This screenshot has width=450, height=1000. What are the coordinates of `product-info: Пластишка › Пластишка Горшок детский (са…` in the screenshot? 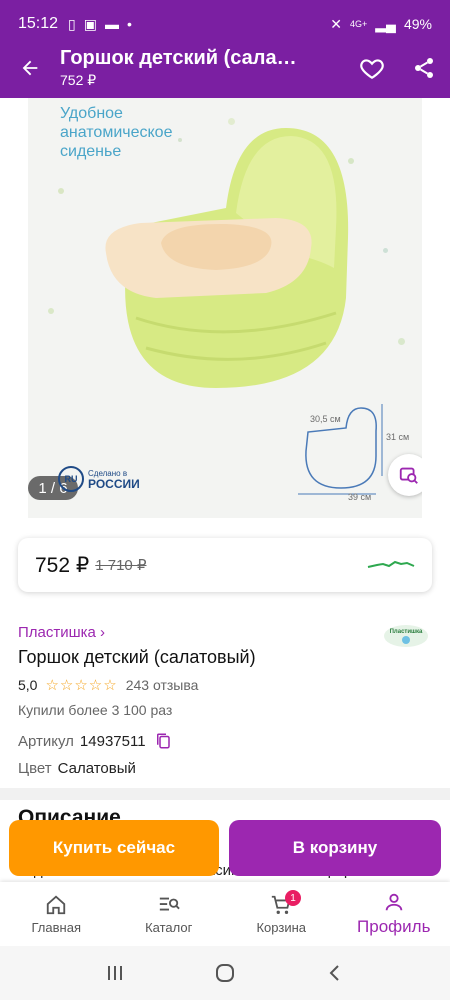 It's located at (225, 700).